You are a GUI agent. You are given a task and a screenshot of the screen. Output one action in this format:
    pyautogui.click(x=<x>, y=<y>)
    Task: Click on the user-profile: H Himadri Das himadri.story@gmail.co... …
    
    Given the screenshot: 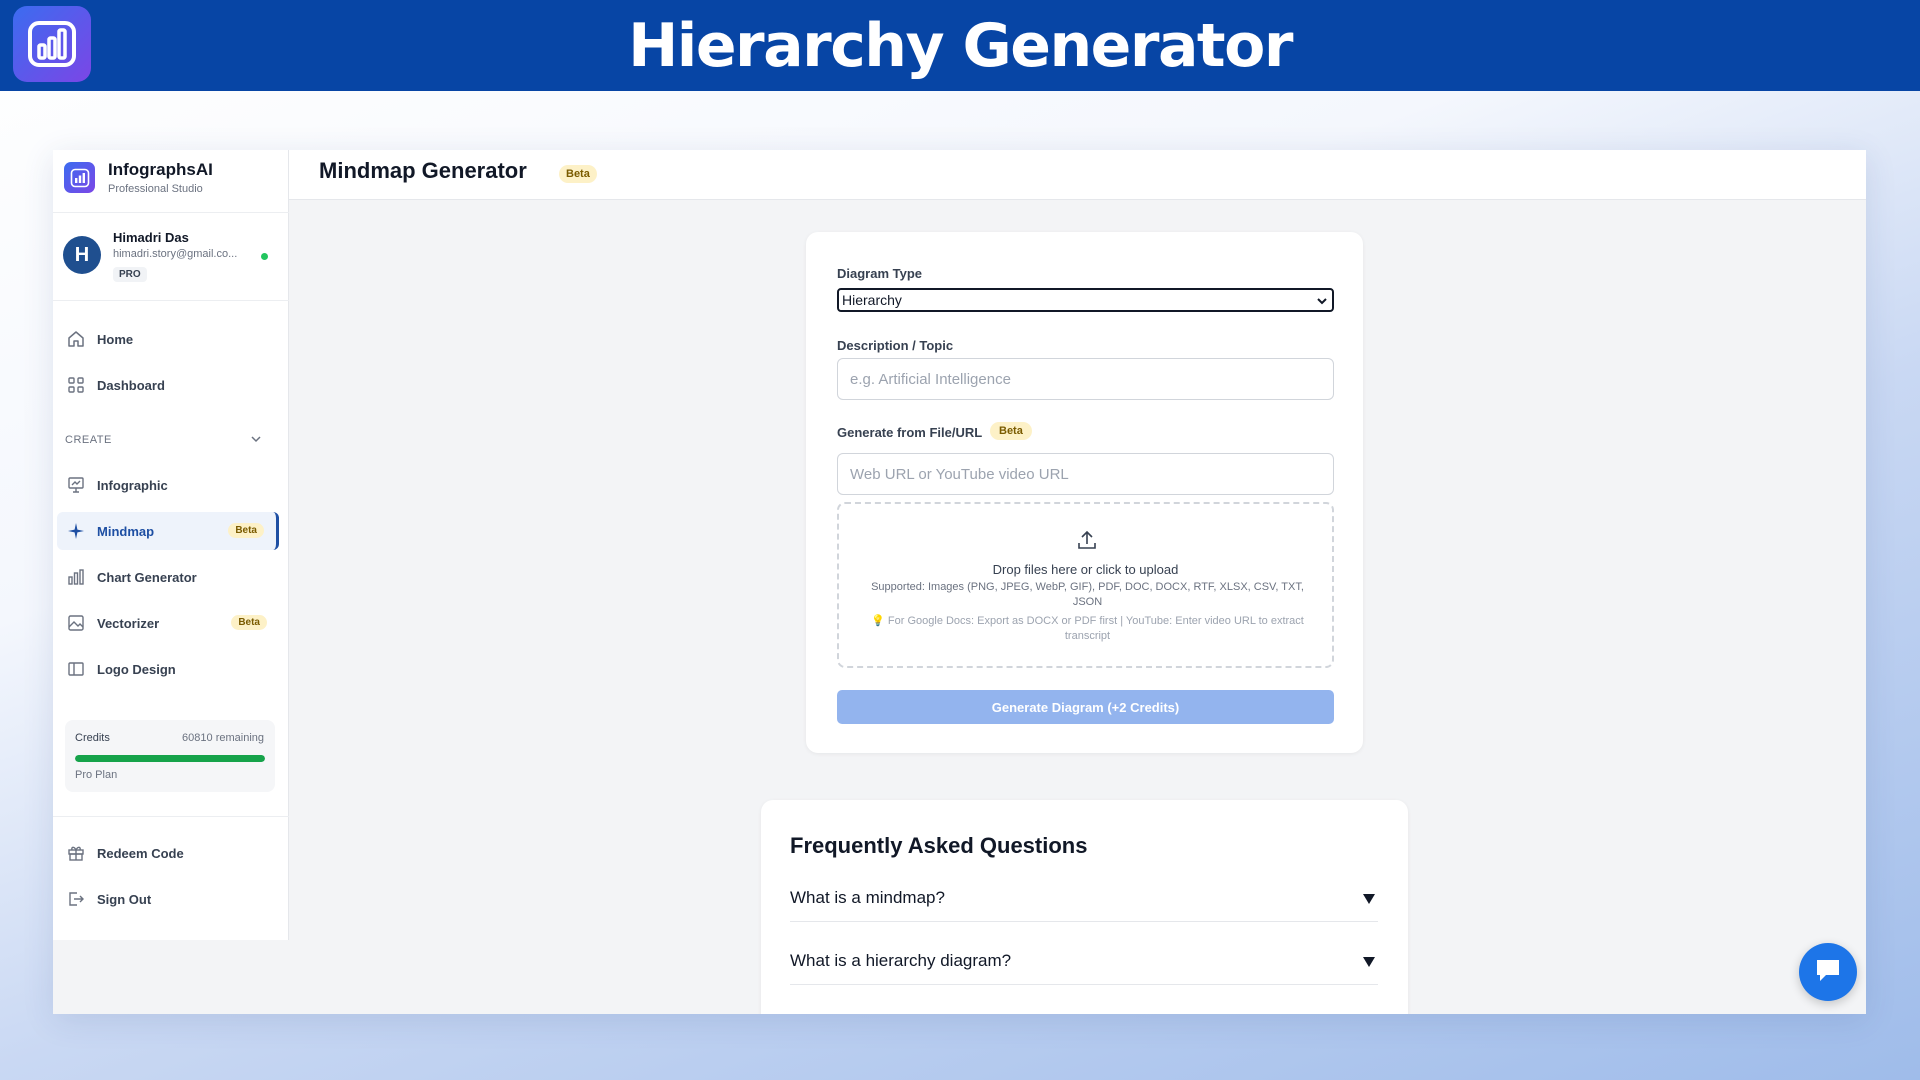 What is the action you would take?
    pyautogui.click(x=171, y=263)
    